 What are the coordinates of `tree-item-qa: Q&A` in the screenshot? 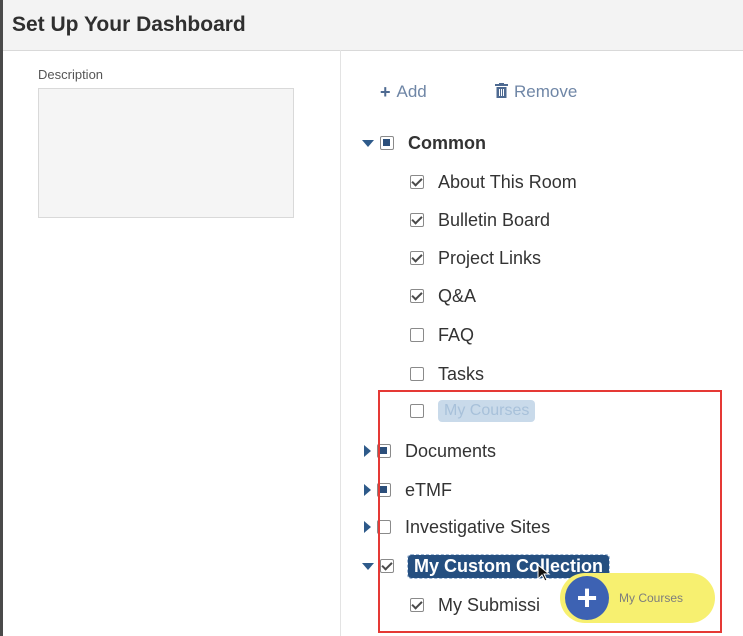 It's located at (443, 296).